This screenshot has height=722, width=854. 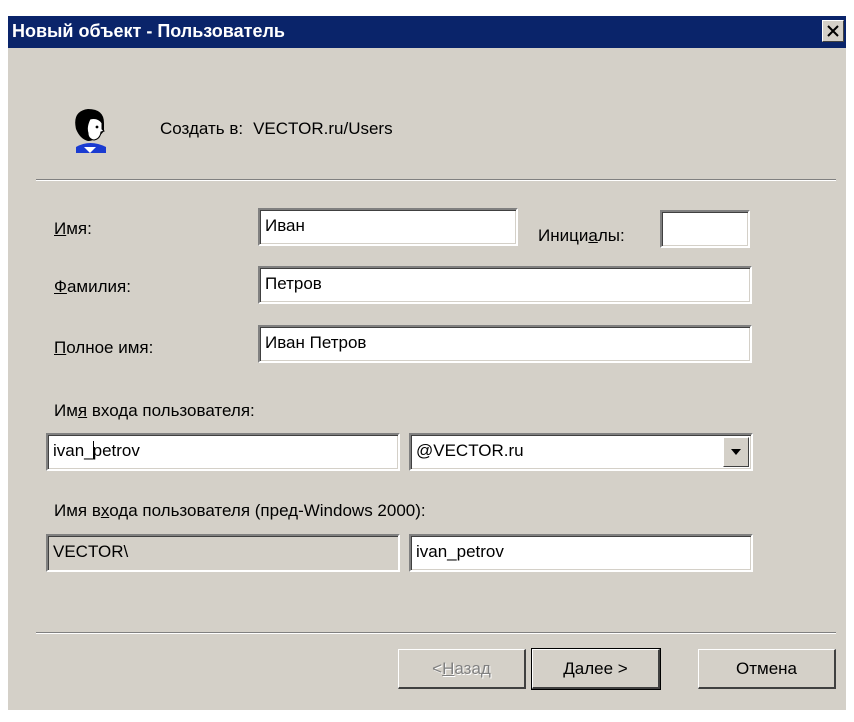 I want to click on full-name-field: Иван Петров, so click(x=505, y=344).